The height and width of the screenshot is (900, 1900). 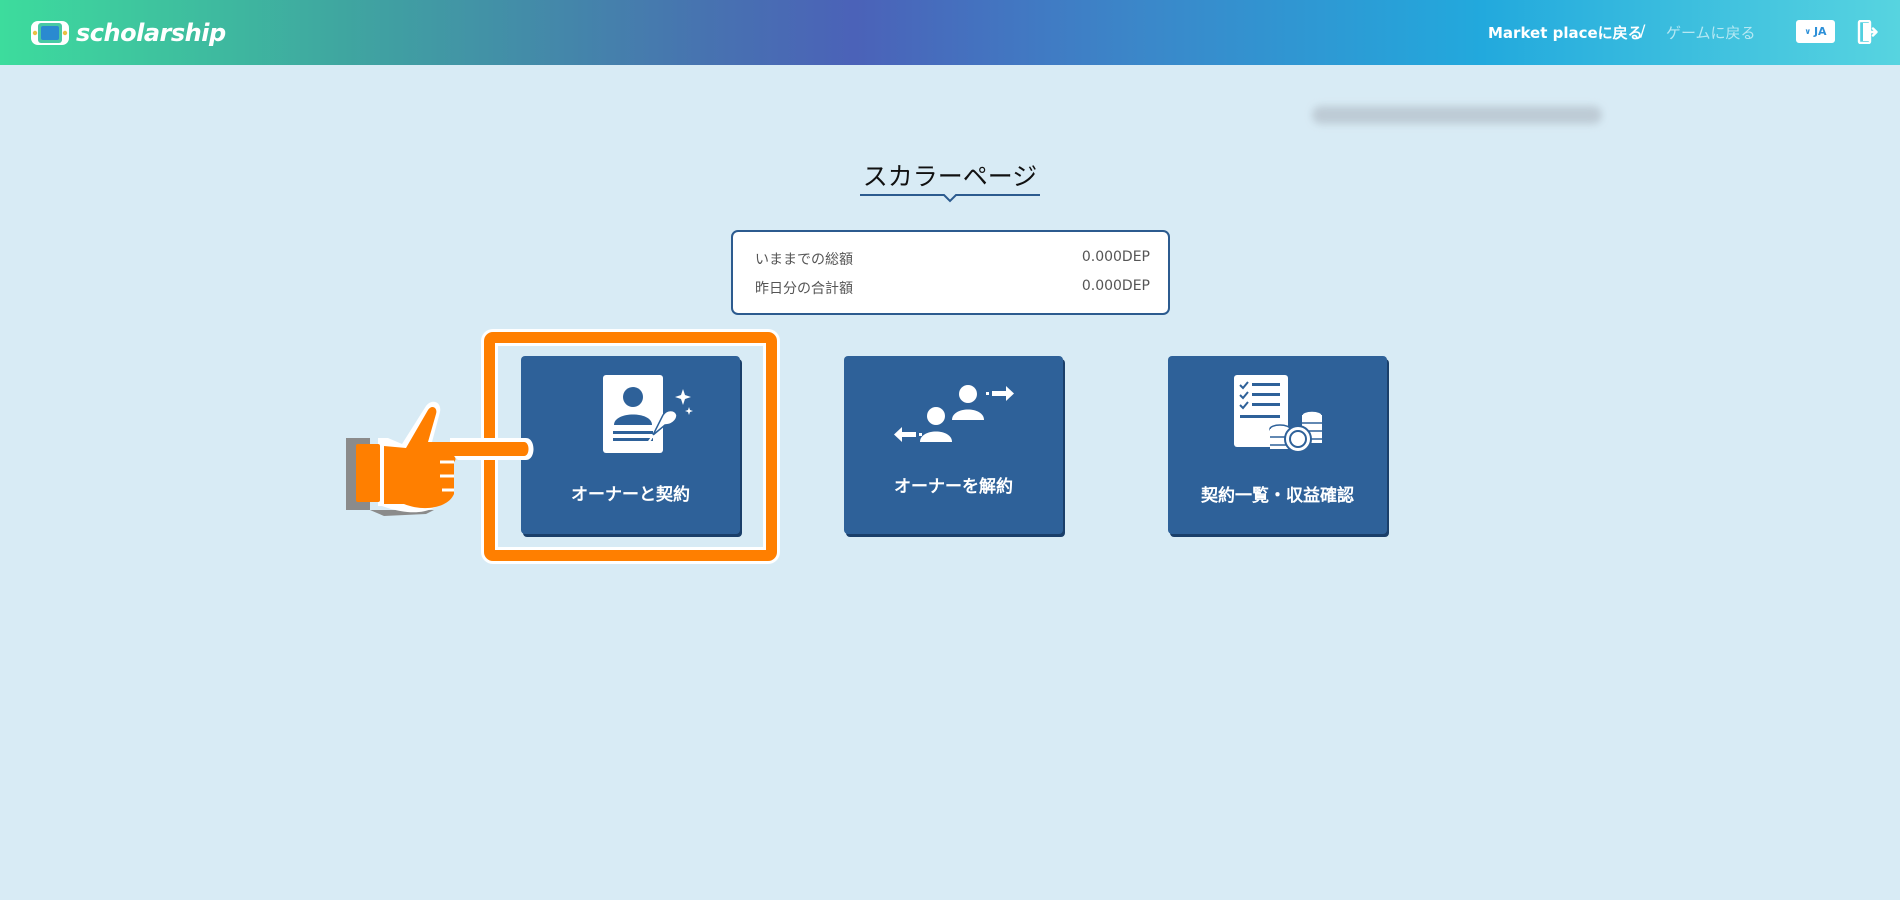 What do you see at coordinates (440, 458) in the screenshot?
I see `pointing-hand-icon` at bounding box center [440, 458].